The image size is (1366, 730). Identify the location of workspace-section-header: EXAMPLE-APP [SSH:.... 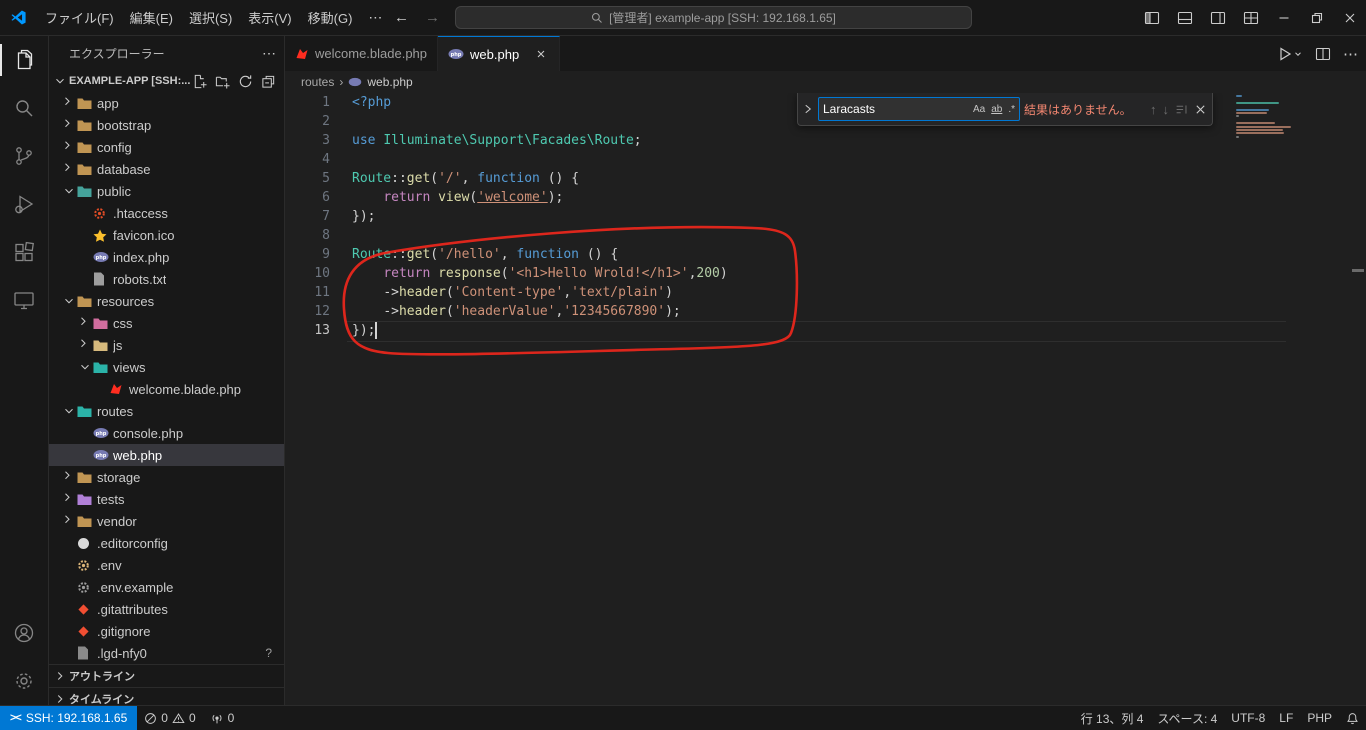
(166, 81).